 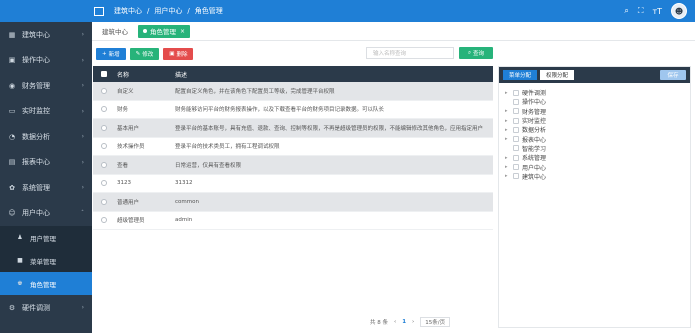 I want to click on table-row: 技术操作员 登录平台的技术类员工，拥有工程调试权限, so click(x=293, y=147).